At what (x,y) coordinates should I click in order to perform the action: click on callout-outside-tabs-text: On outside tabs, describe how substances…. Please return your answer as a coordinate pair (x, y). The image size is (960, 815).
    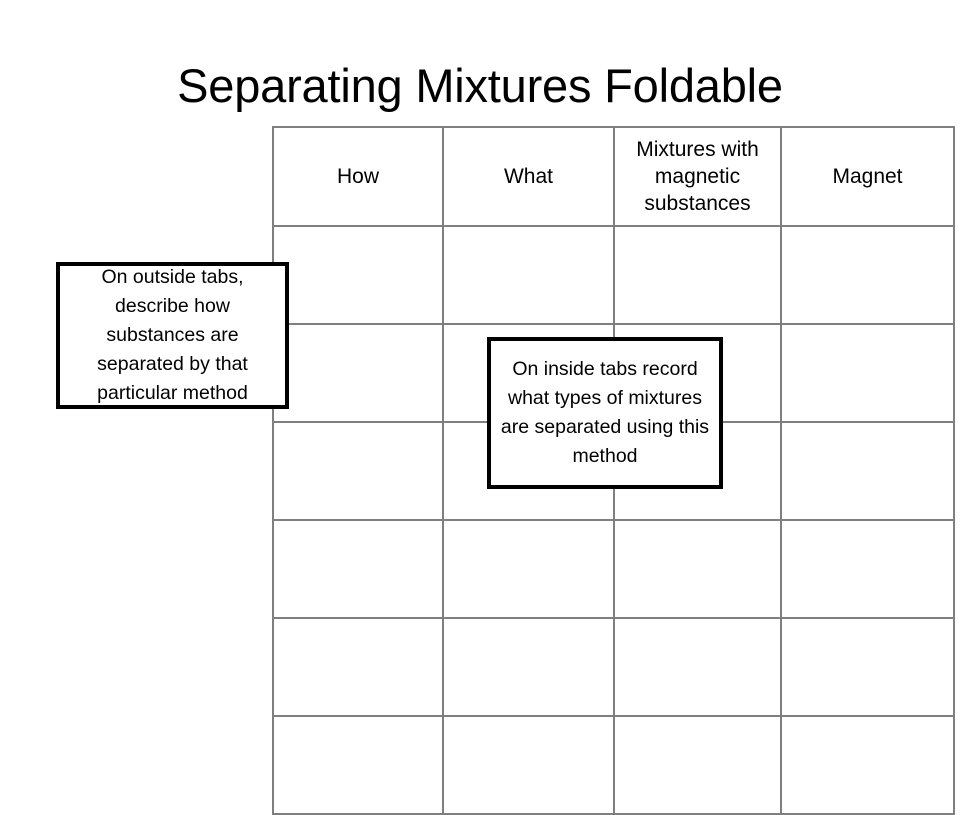
    Looking at the image, I should click on (172, 335).